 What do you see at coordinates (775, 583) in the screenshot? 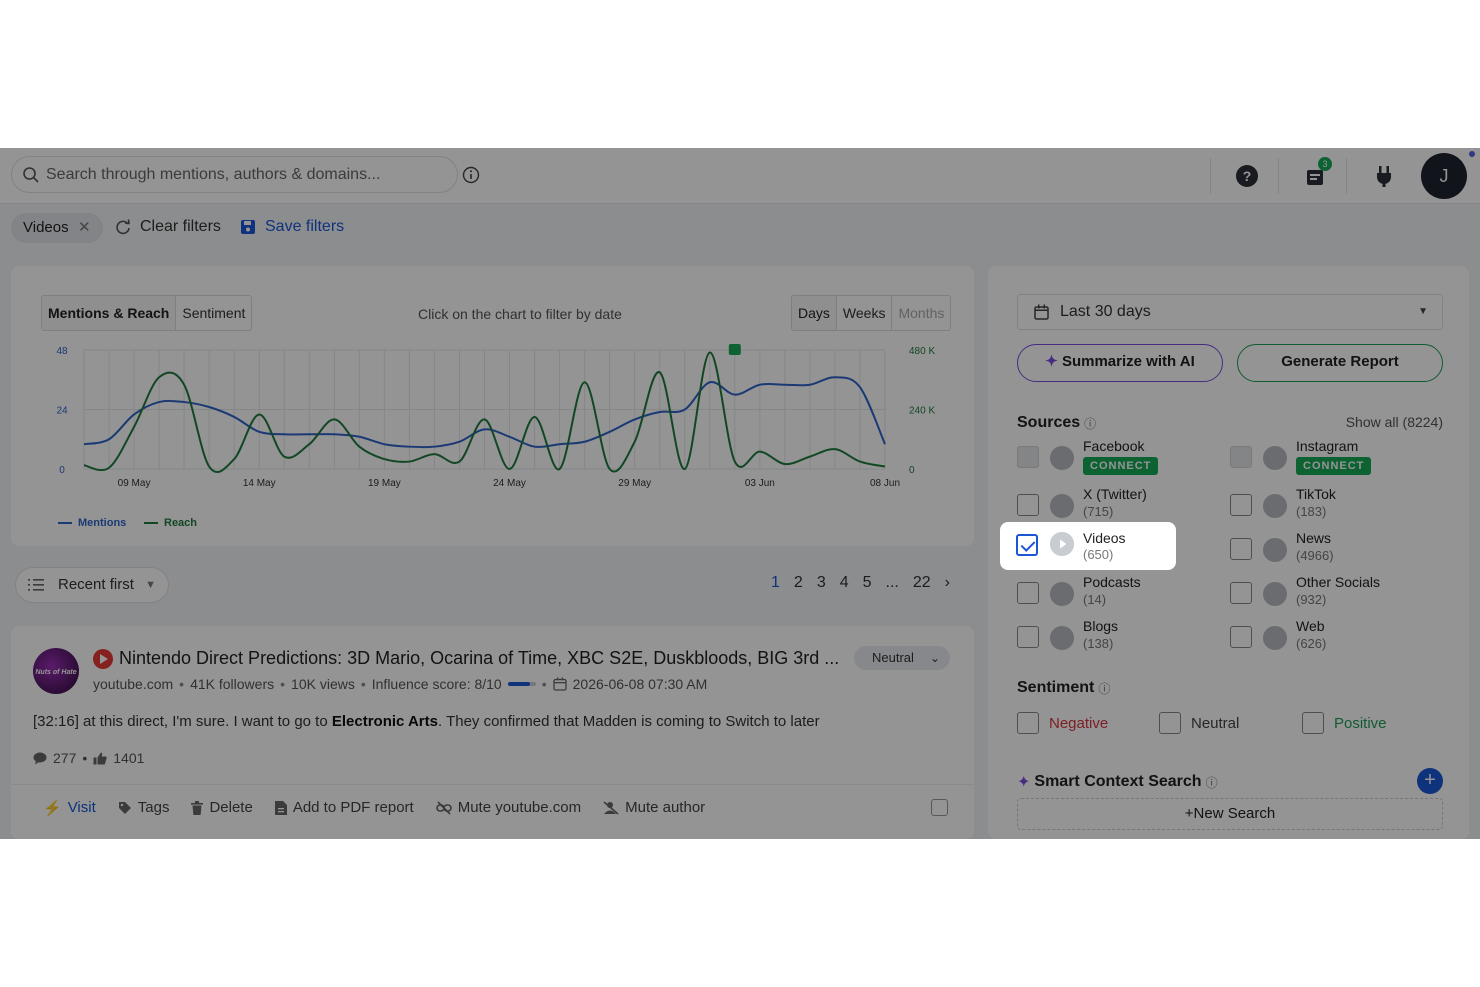
I see `page-1: 1` at bounding box center [775, 583].